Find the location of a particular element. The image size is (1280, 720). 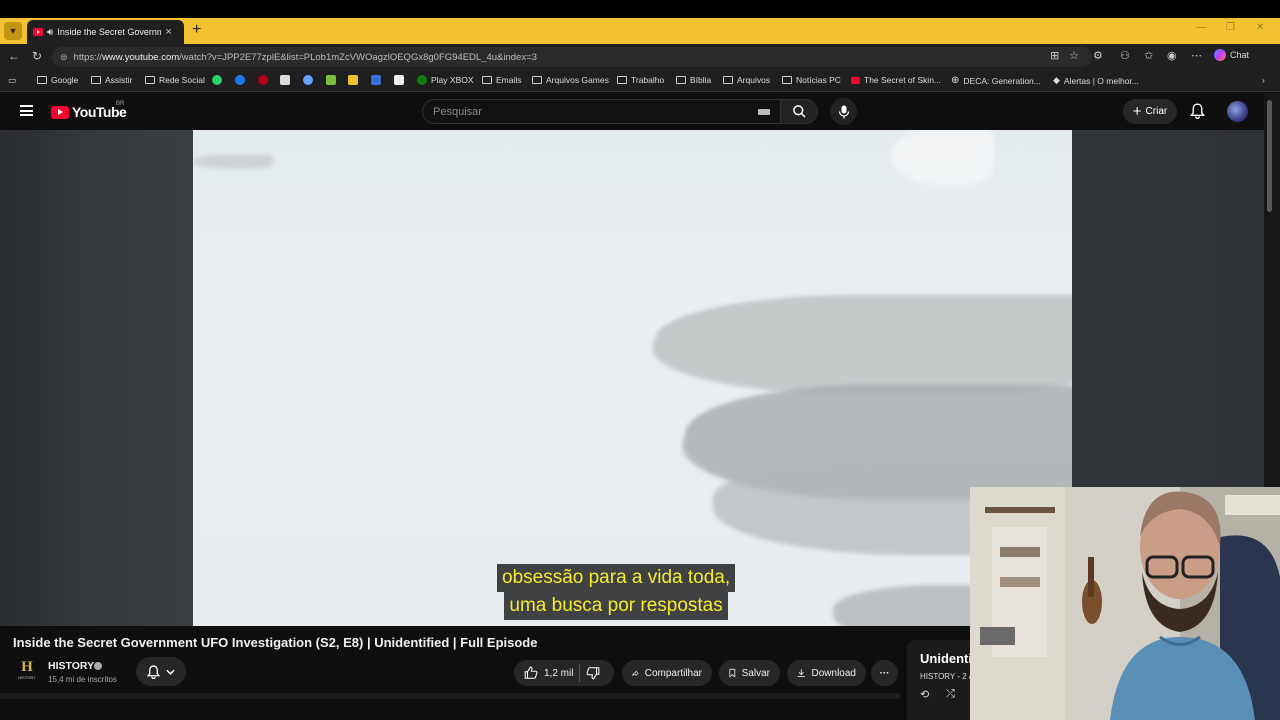

maximize-icon: ❐ is located at coordinates (1230, 27).